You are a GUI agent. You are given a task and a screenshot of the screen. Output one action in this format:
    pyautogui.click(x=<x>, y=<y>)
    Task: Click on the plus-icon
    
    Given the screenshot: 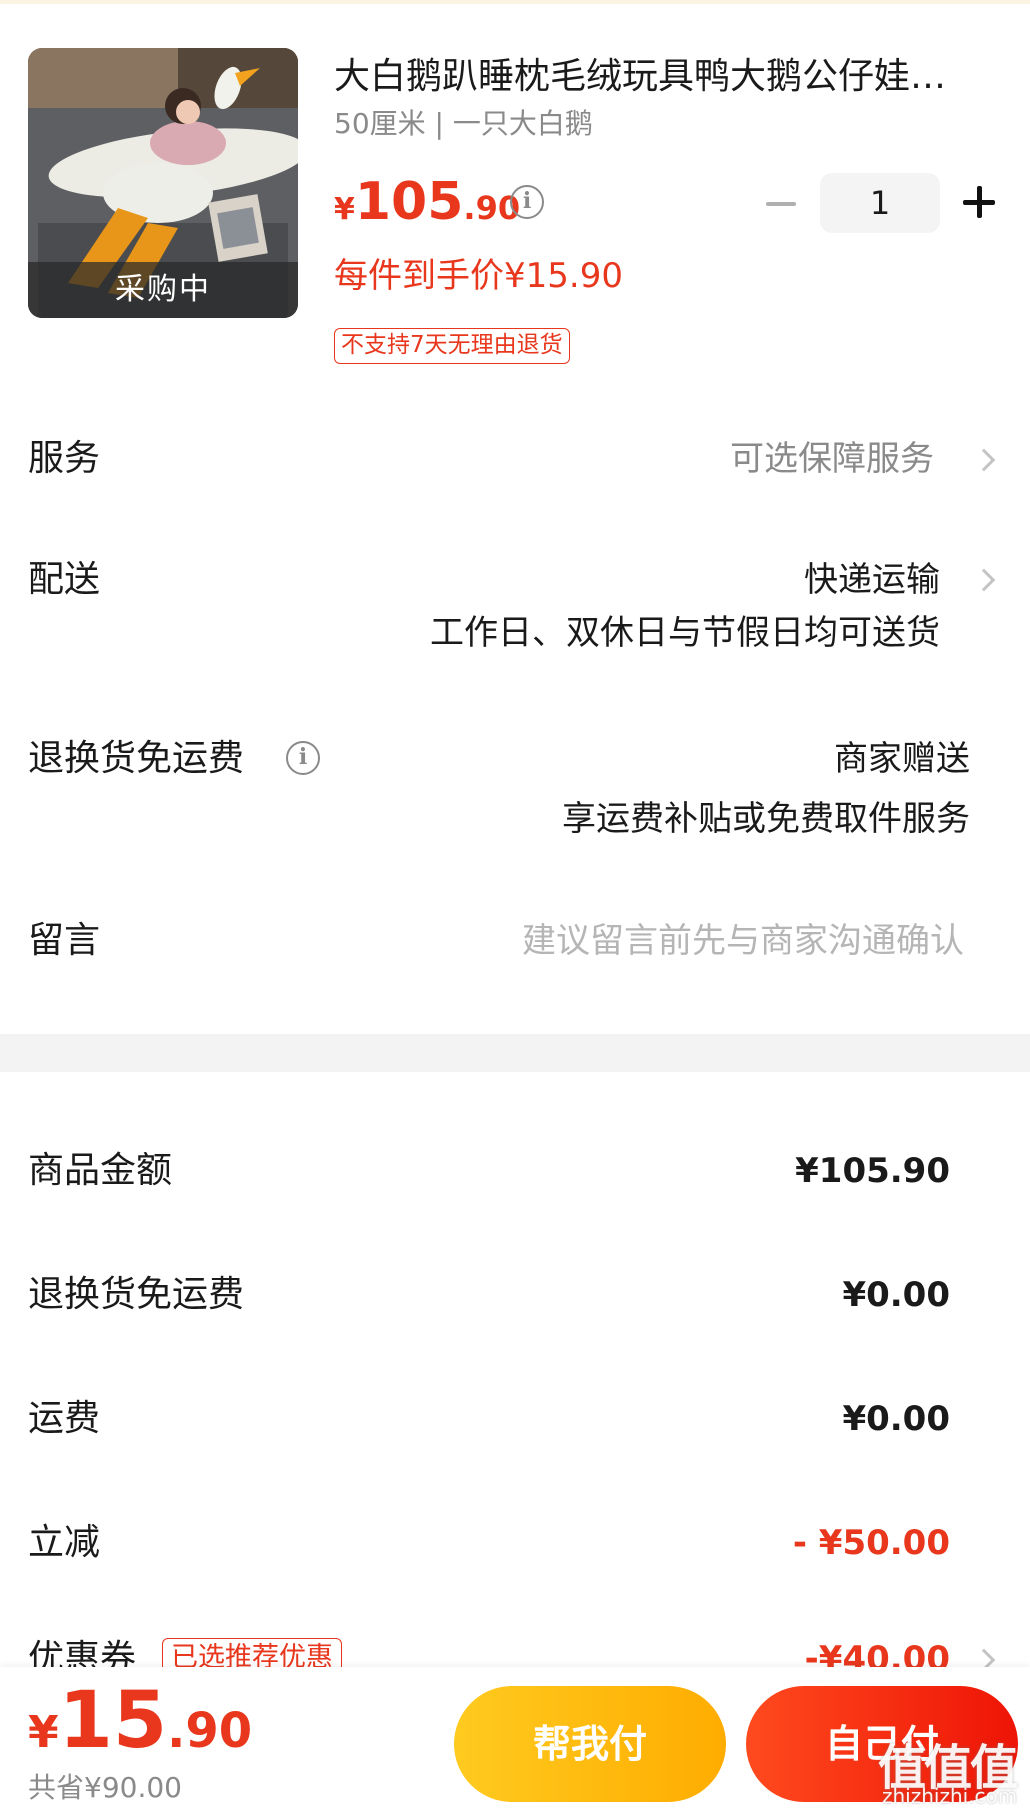 What is the action you would take?
    pyautogui.click(x=980, y=203)
    